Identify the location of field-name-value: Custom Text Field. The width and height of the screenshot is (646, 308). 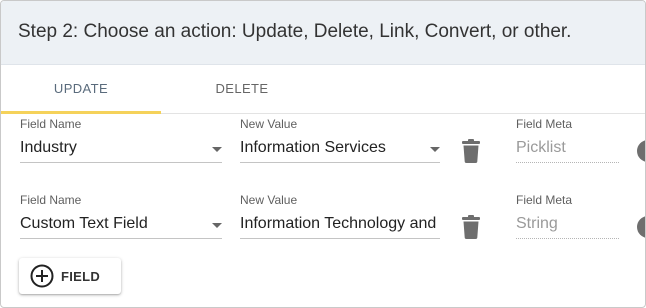
(84, 223).